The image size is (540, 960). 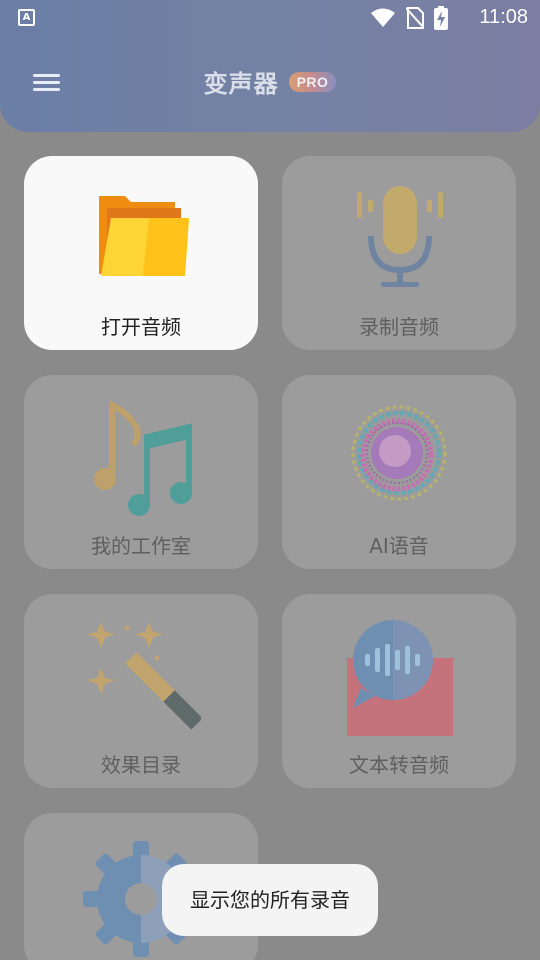 What do you see at coordinates (399, 453) in the screenshot?
I see `ai-voice-icon` at bounding box center [399, 453].